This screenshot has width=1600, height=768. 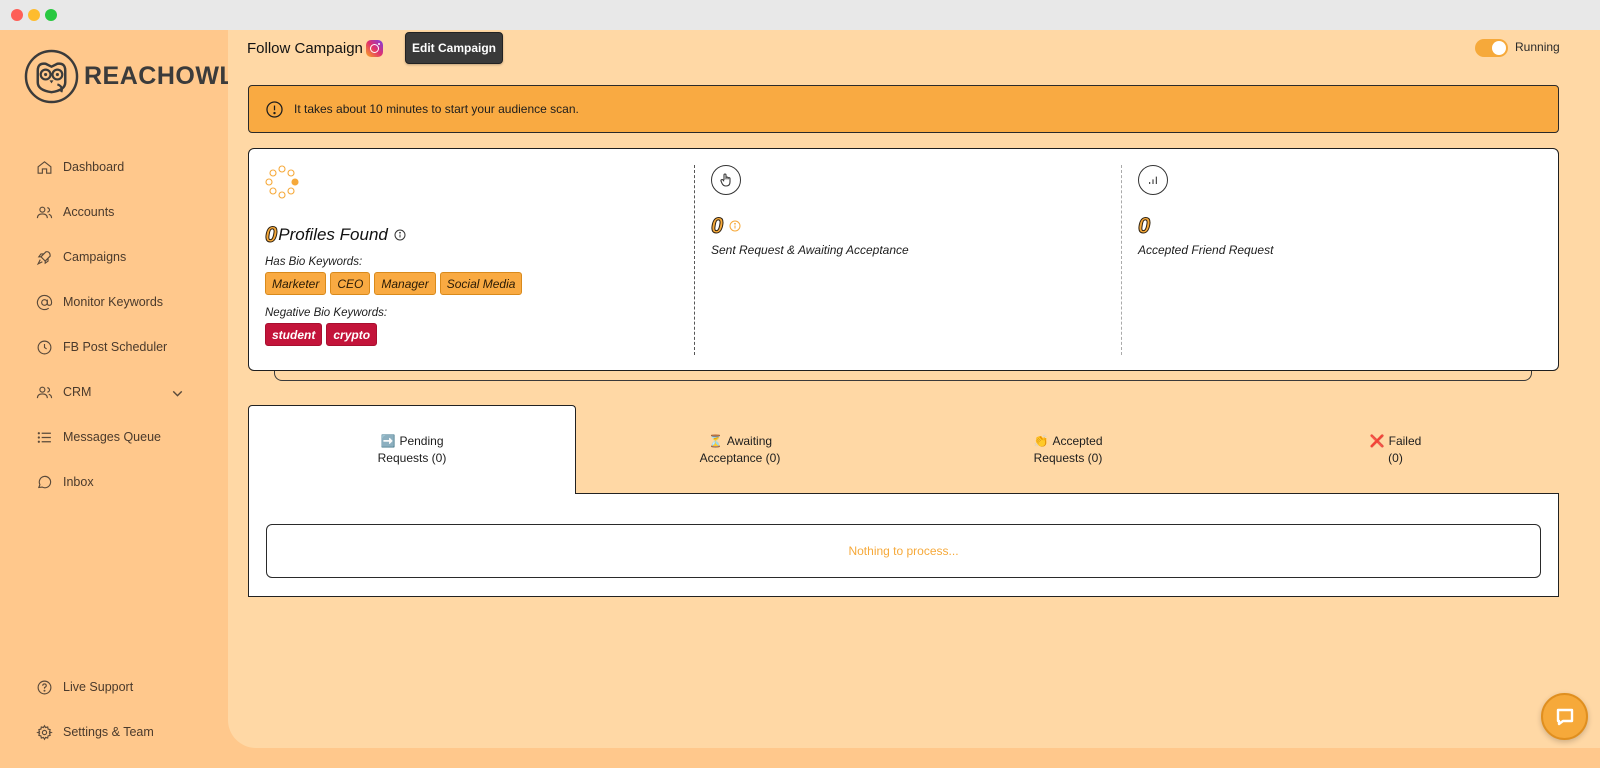 What do you see at coordinates (95, 257) in the screenshot?
I see `sidebar-item-label: Campaigns` at bounding box center [95, 257].